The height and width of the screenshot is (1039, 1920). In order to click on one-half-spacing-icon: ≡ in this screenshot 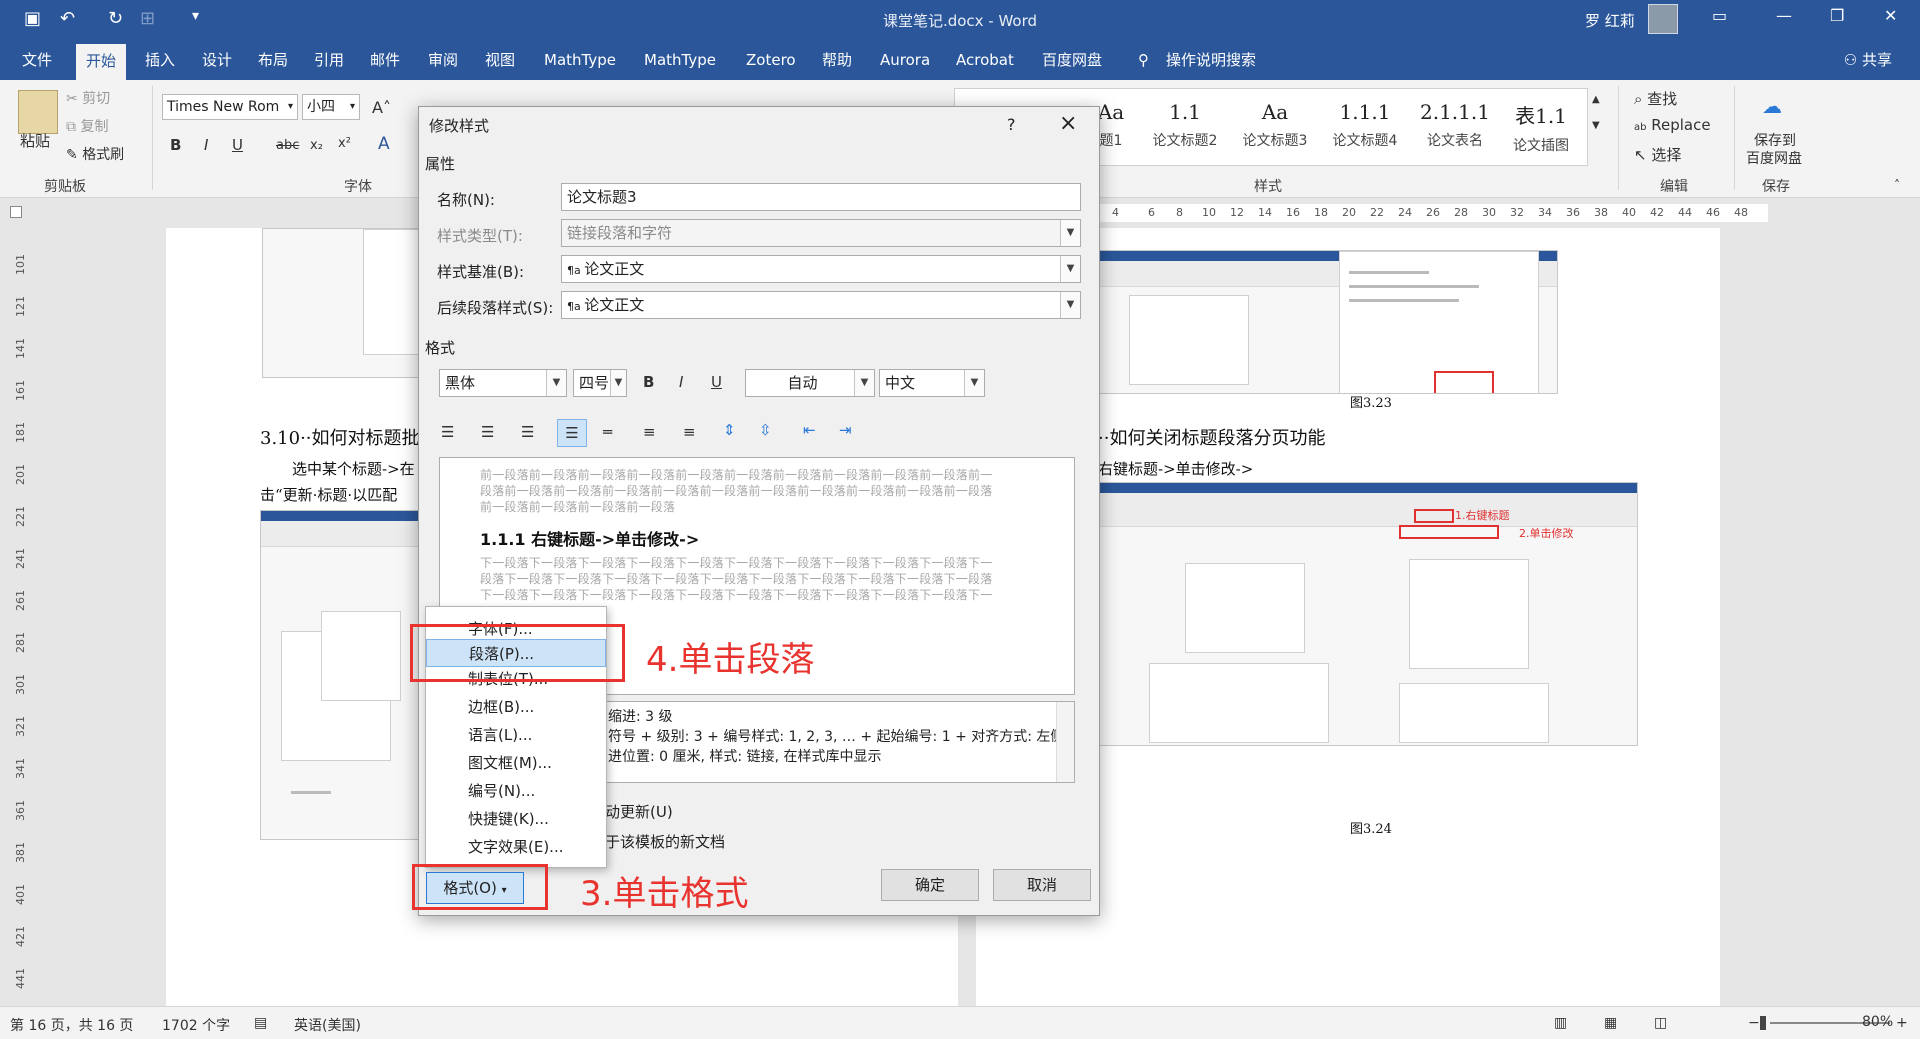, I will do `click(649, 432)`.